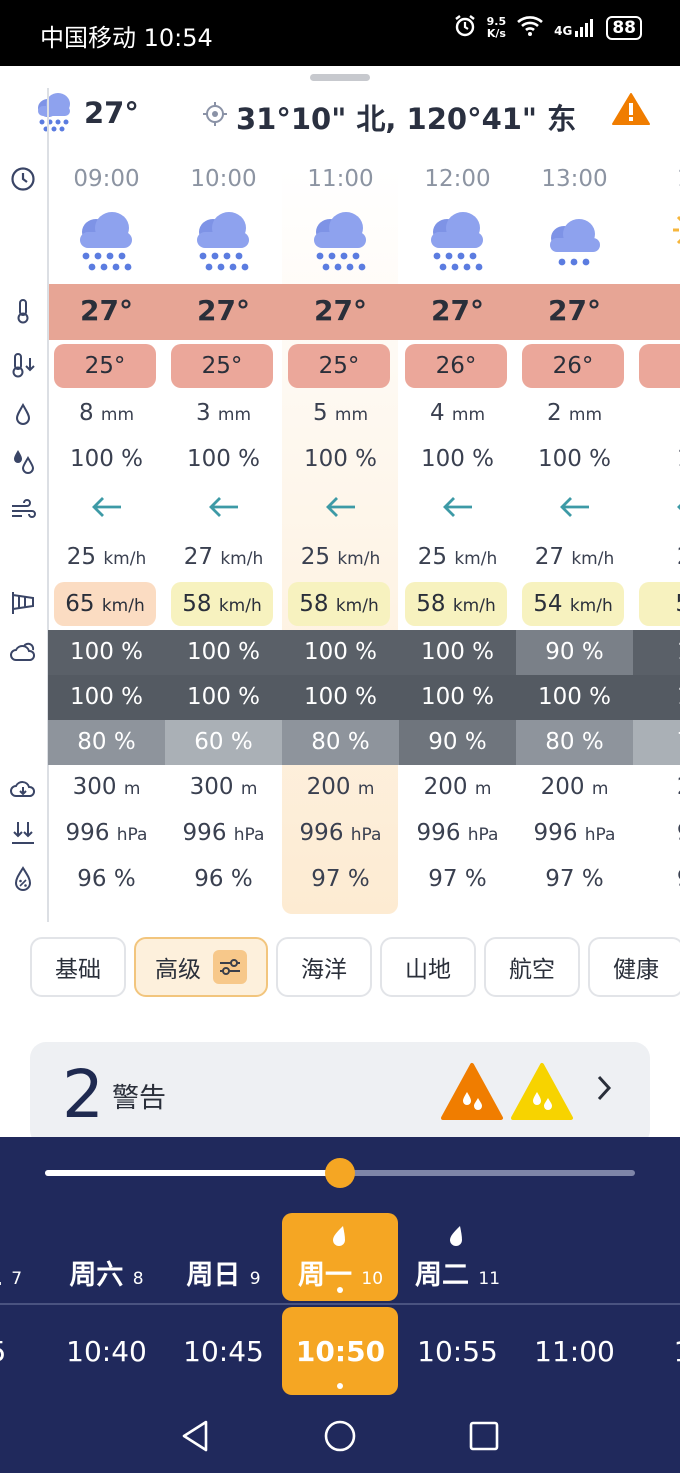 The width and height of the screenshot is (680, 1473). I want to click on precipitation: 1, so click(656, 413).